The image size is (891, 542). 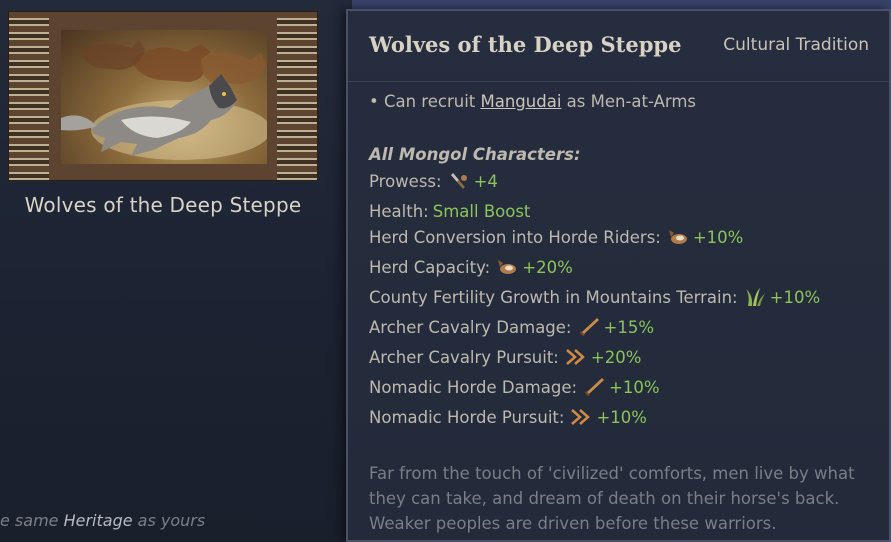 I want to click on modifier-label: Prowess:, so click(x=405, y=181).